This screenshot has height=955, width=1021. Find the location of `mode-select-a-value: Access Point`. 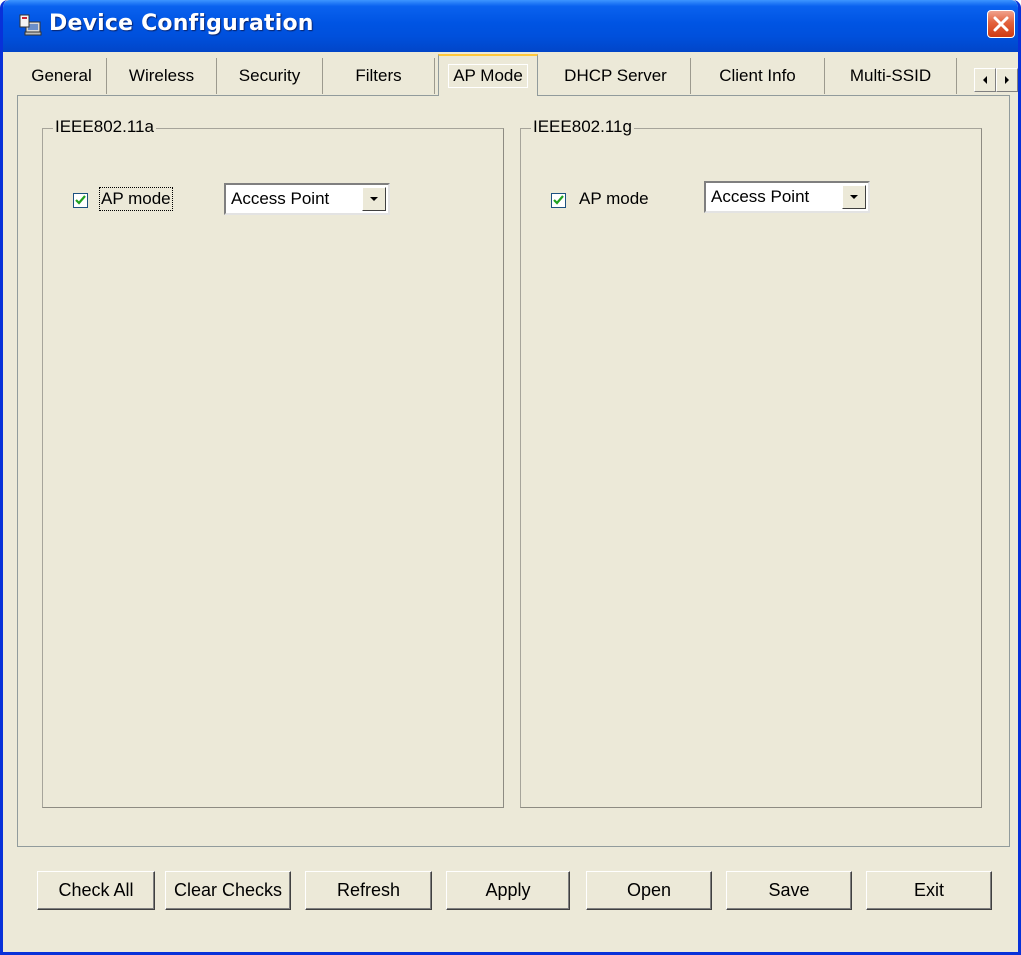

mode-select-a-value: Access Point is located at coordinates (280, 198).